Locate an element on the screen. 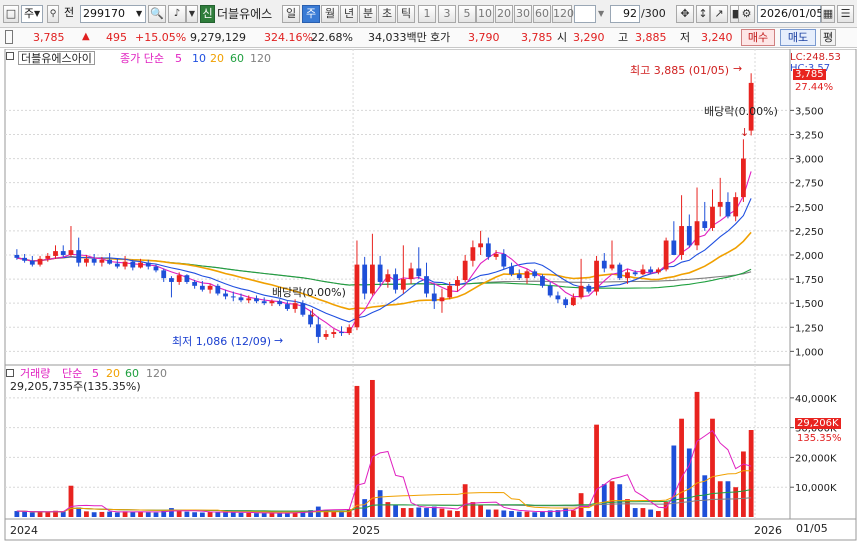 This screenshot has height=541, width=857. sin-badge: 신 is located at coordinates (207, 14).